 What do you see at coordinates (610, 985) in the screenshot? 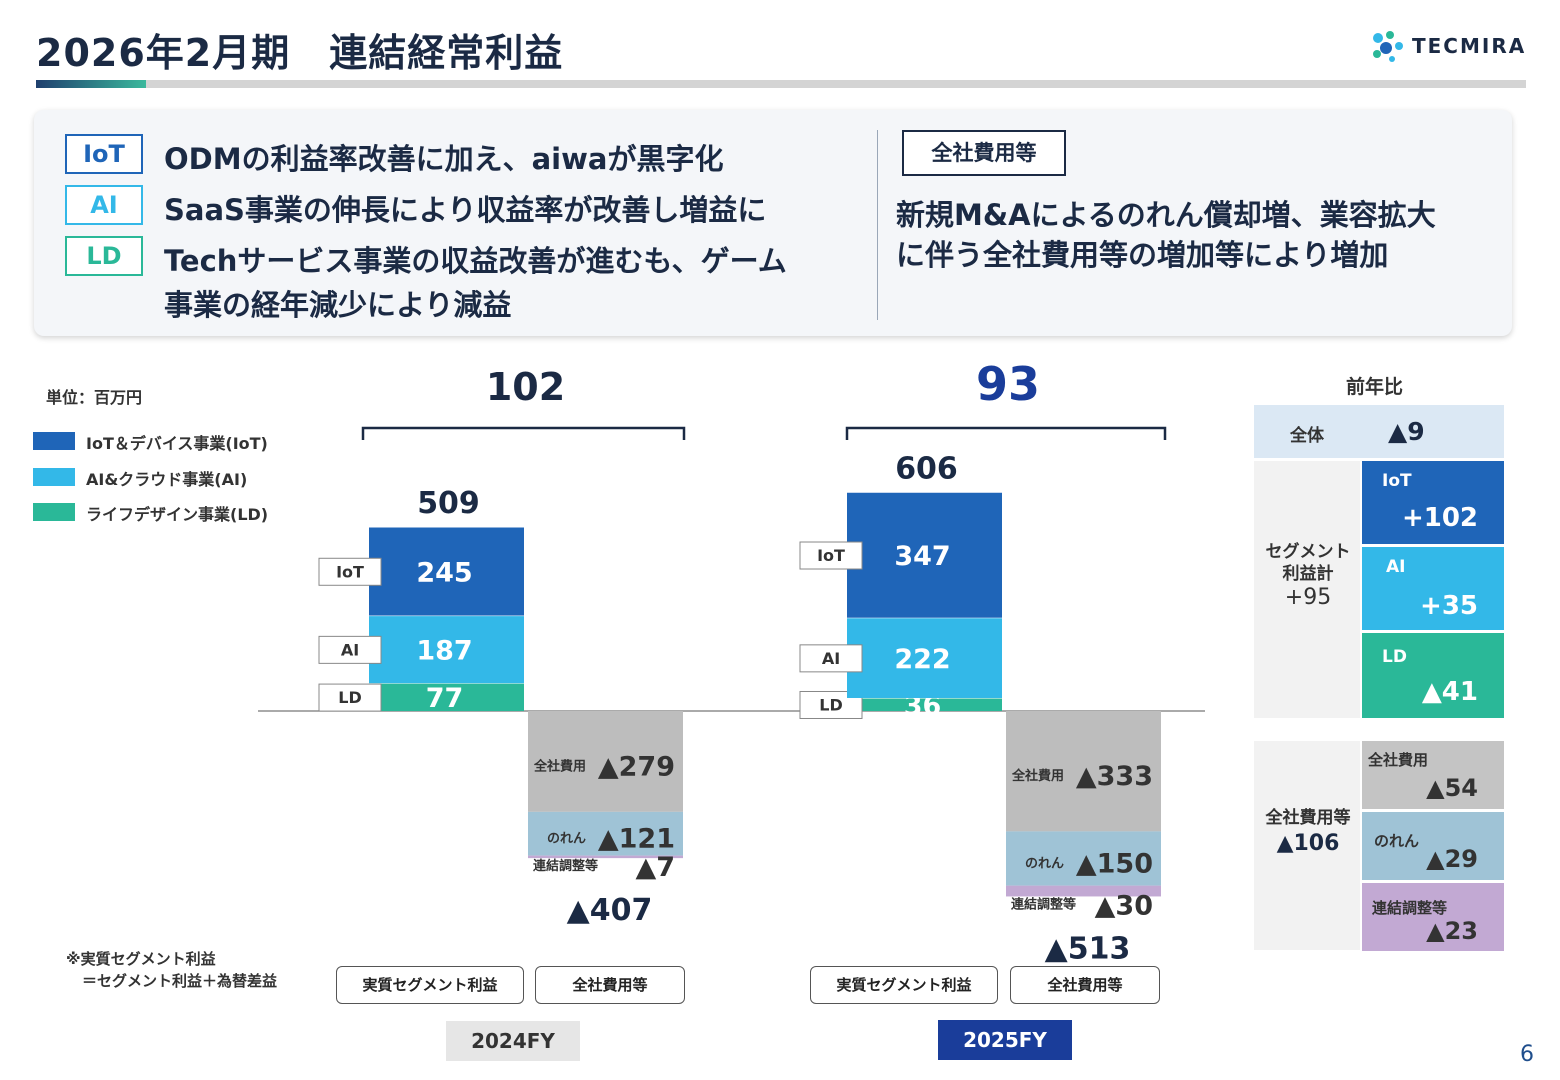
I see `fy2024-corporate-cost-button: 全社費用等` at bounding box center [610, 985].